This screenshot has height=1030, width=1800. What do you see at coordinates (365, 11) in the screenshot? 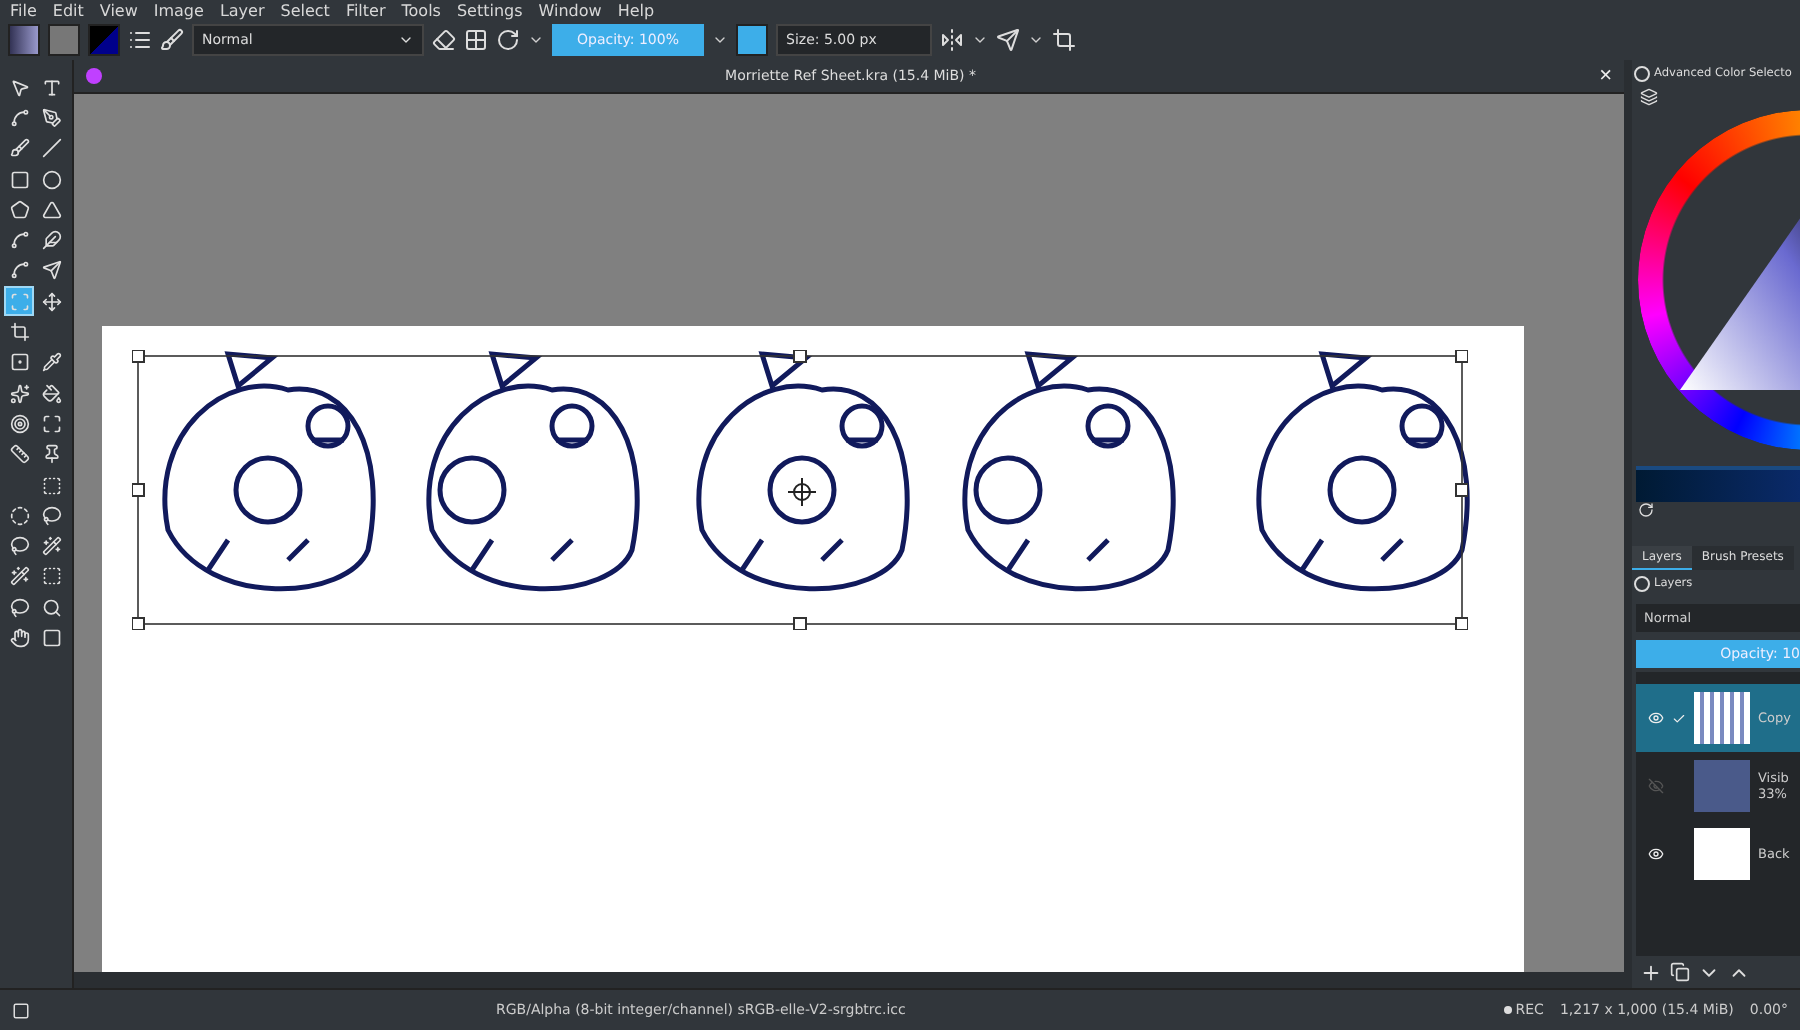
I see `menu-item: Filter` at bounding box center [365, 11].